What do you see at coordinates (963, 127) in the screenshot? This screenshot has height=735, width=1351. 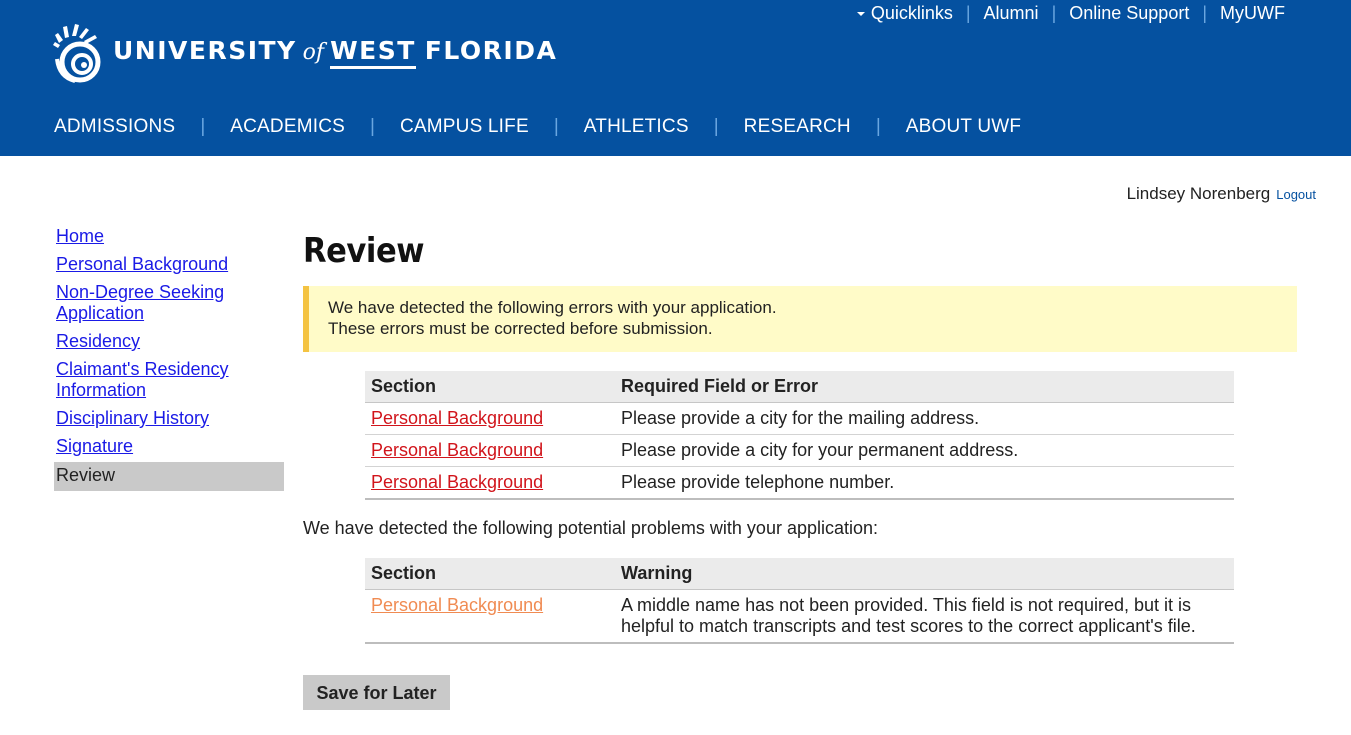 I see `nav-about-uwf: ABOUT UWF` at bounding box center [963, 127].